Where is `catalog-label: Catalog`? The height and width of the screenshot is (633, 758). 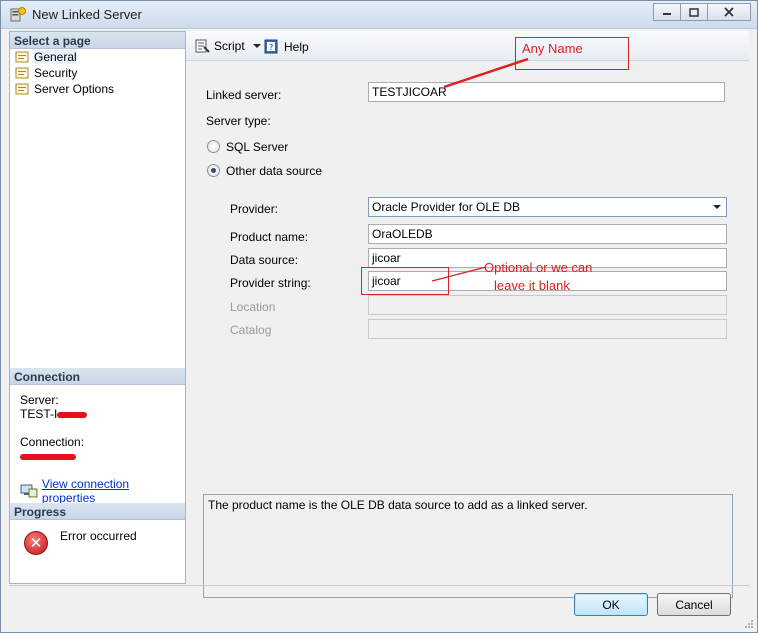 catalog-label: Catalog is located at coordinates (251, 330).